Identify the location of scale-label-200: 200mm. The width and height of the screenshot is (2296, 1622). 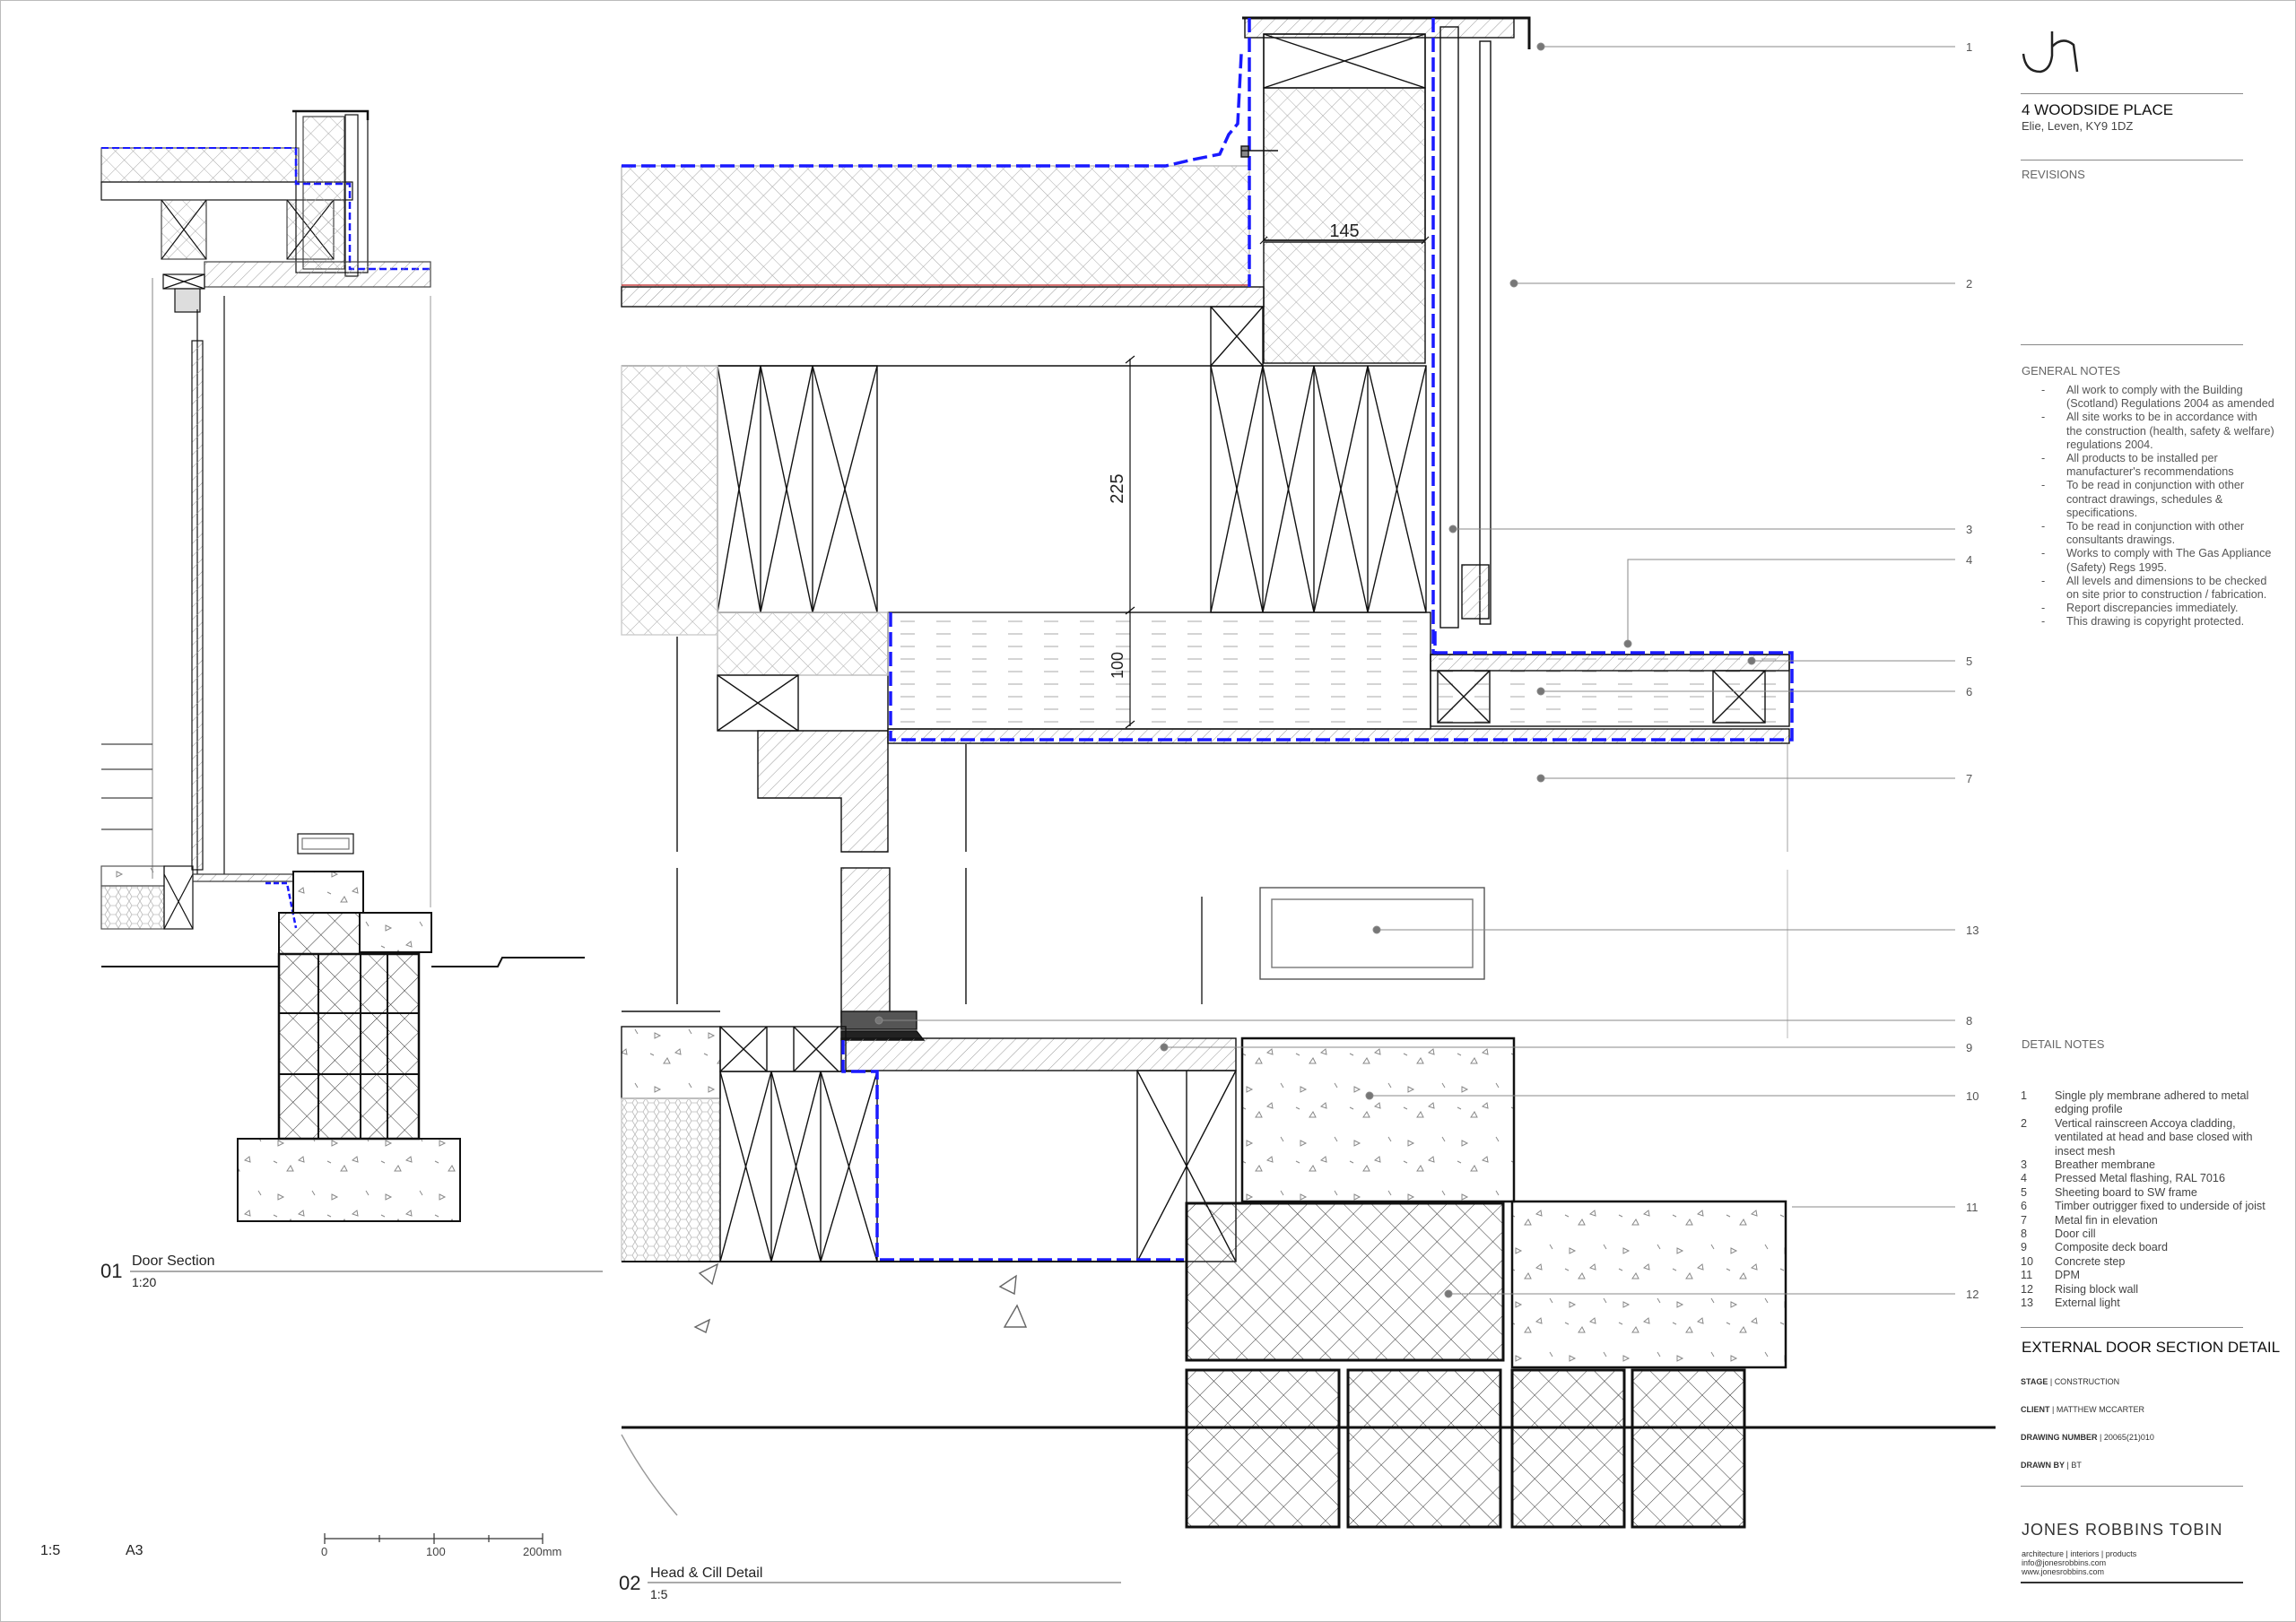
(542, 1551).